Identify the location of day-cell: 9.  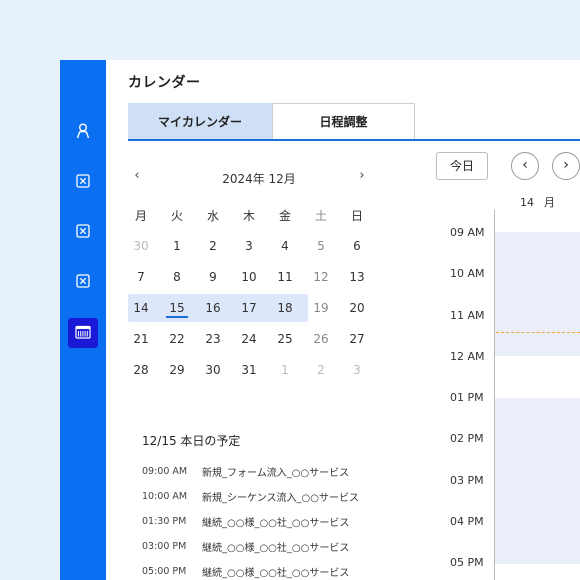
(213, 277).